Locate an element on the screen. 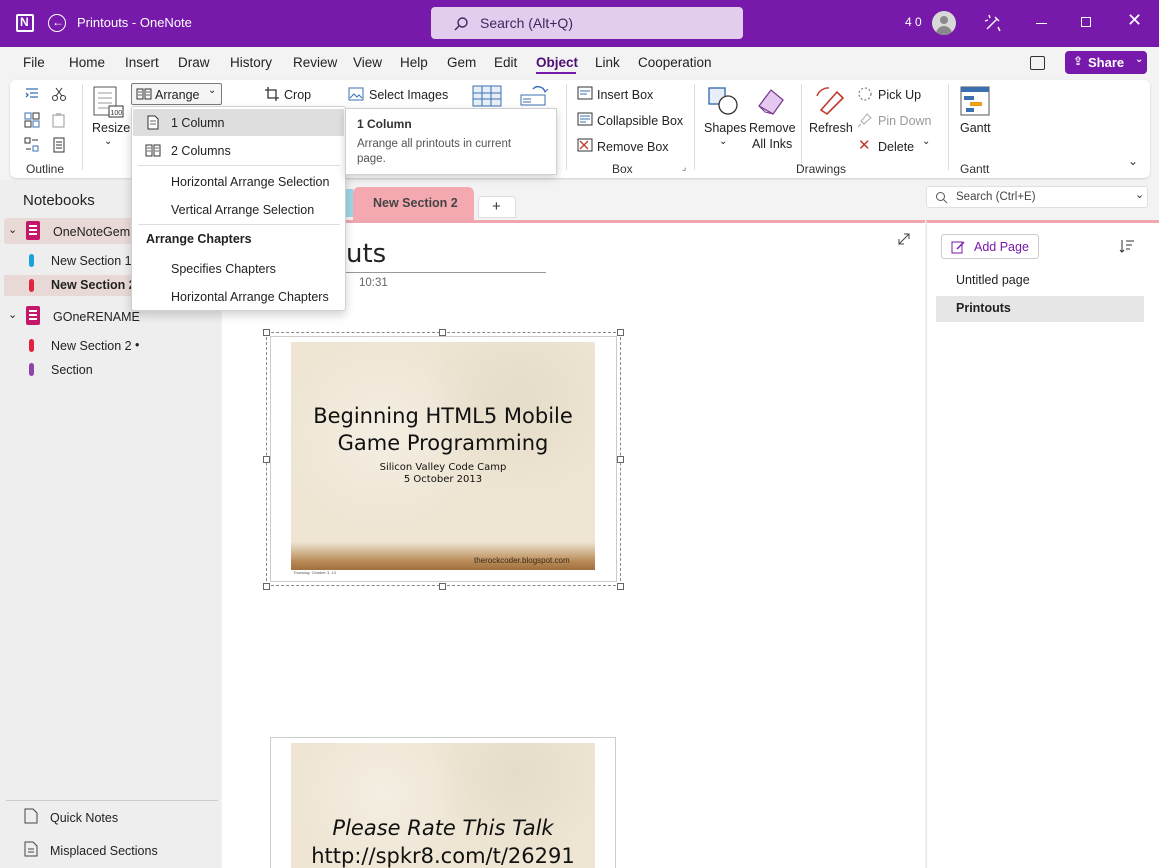  eraser-icon is located at coordinates (771, 101).